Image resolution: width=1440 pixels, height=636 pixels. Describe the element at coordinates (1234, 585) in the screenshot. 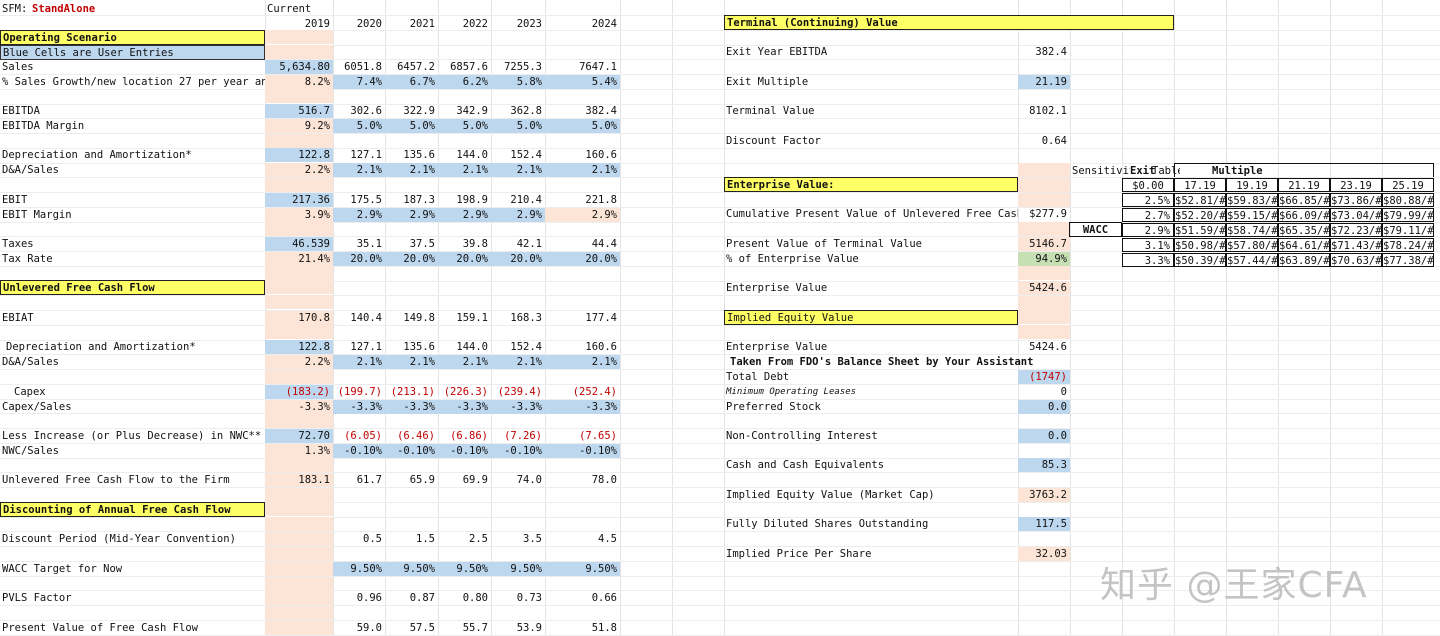

I see `watermark-text: 知乎 @王家CFA` at that location.